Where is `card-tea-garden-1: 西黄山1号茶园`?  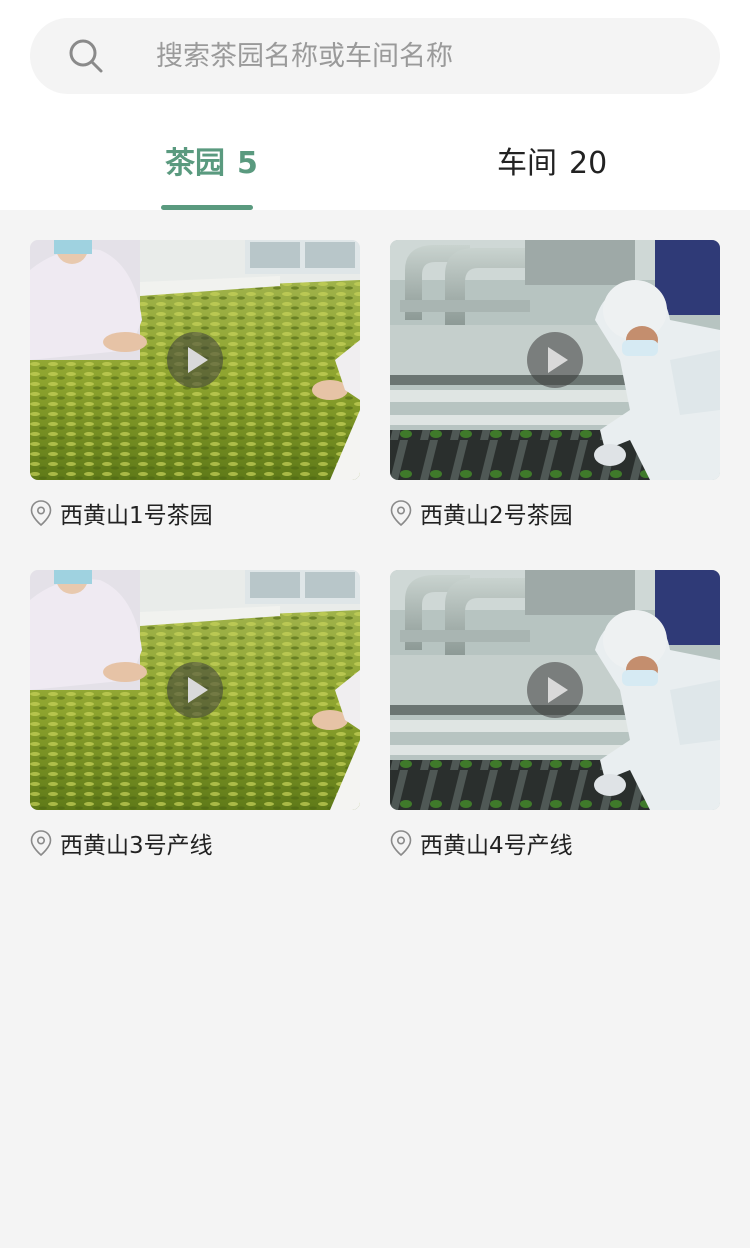 card-tea-garden-1: 西黄山1号茶园 is located at coordinates (195, 384).